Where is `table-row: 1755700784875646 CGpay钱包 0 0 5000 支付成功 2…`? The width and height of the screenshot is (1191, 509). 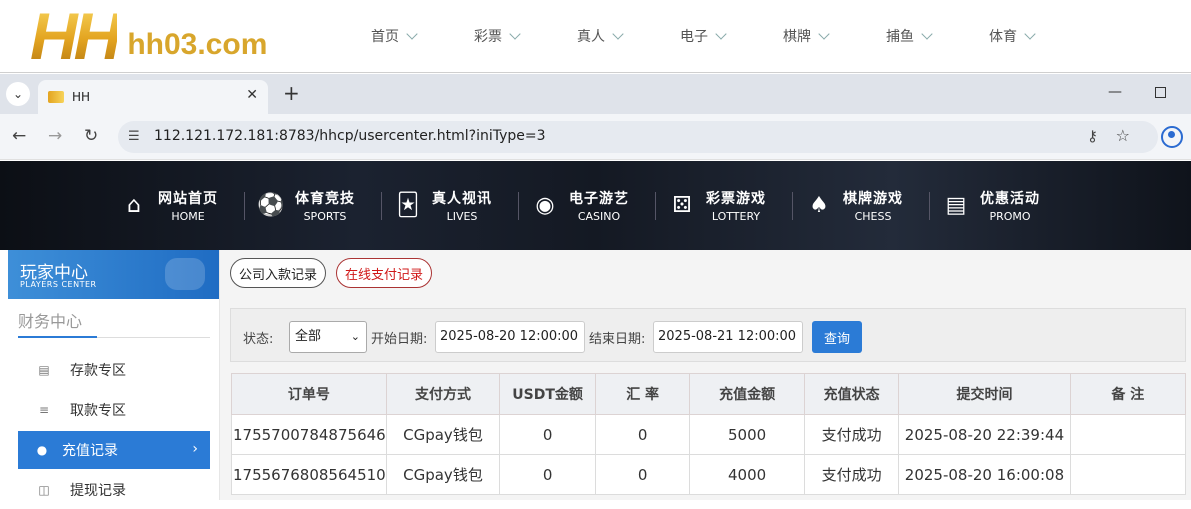
table-row: 1755700784875646 CGpay钱包 0 0 5000 支付成功 2… is located at coordinates (709, 434).